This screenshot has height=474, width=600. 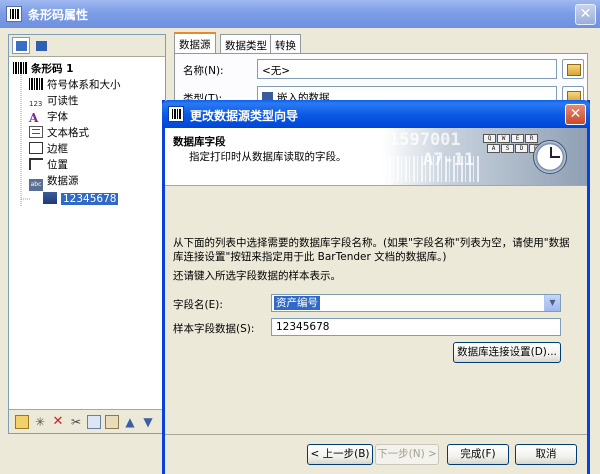 What do you see at coordinates (199, 142) in the screenshot?
I see `header-title: 数据库字段` at bounding box center [199, 142].